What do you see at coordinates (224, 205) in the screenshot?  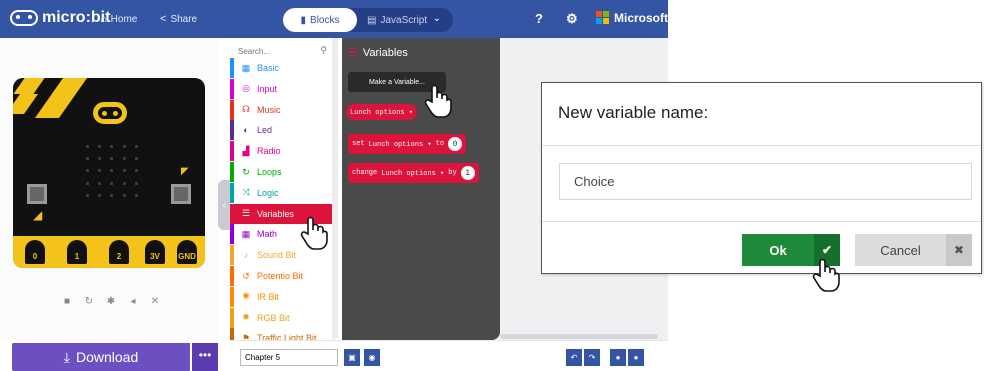 I see `collapse-simulator-handle: ‹` at bounding box center [224, 205].